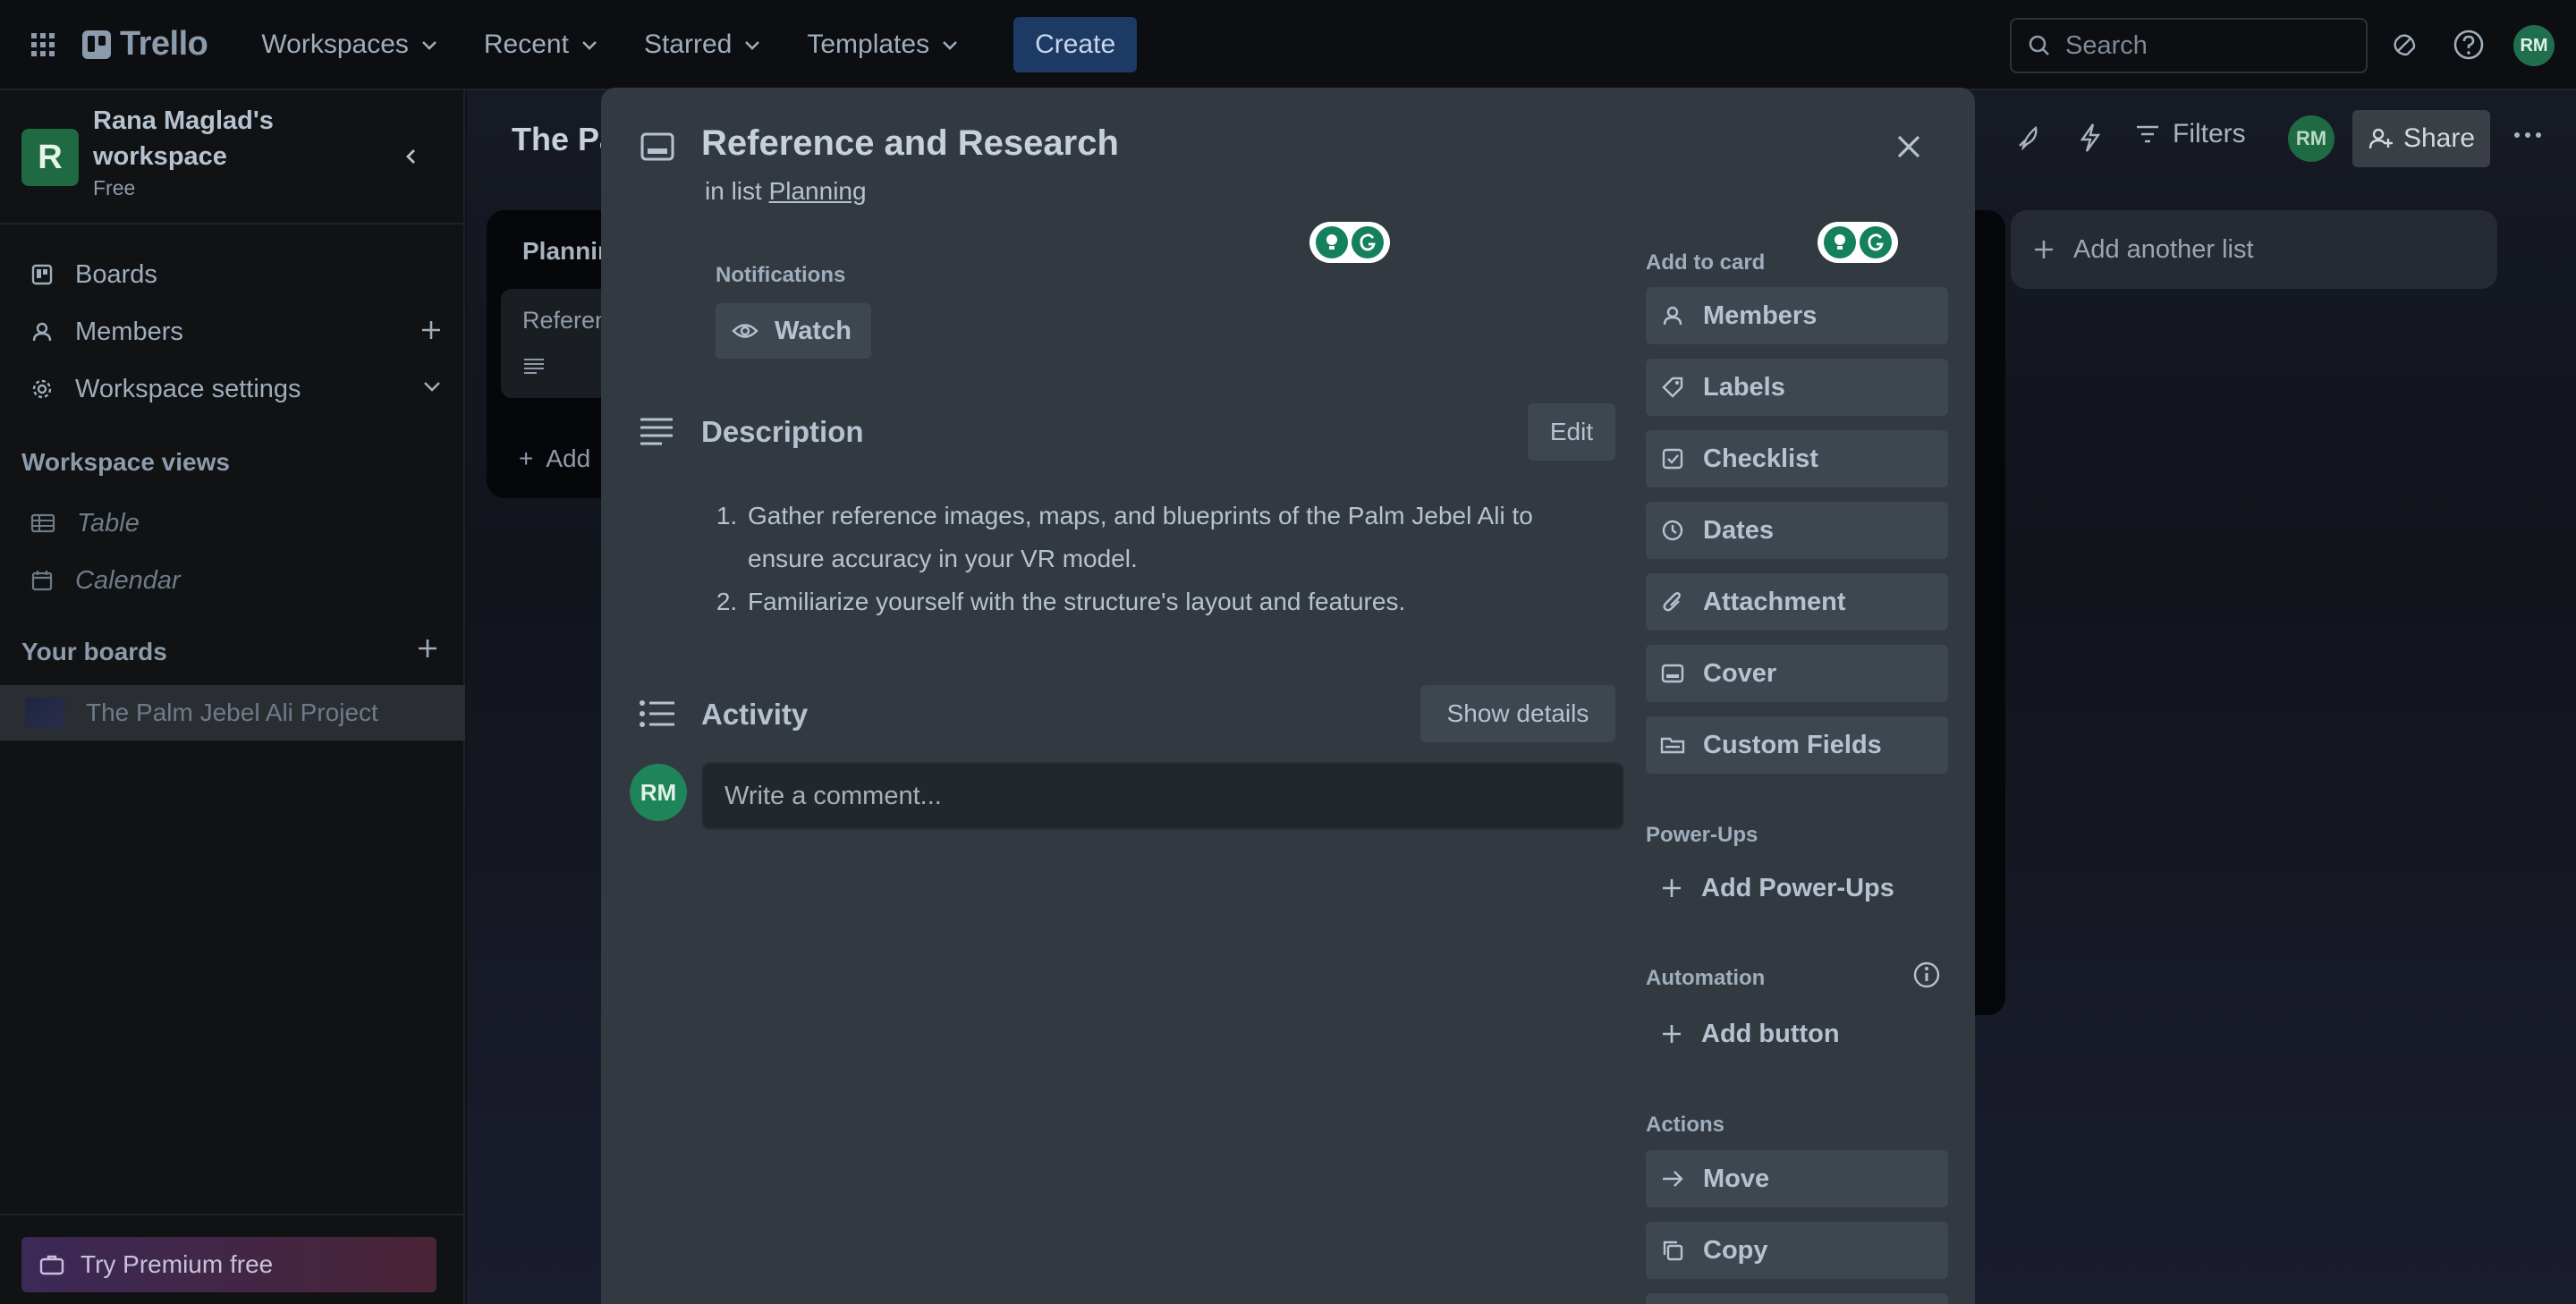 This screenshot has height=1304, width=2576. What do you see at coordinates (2439, 138) in the screenshot?
I see `share-label: Share` at bounding box center [2439, 138].